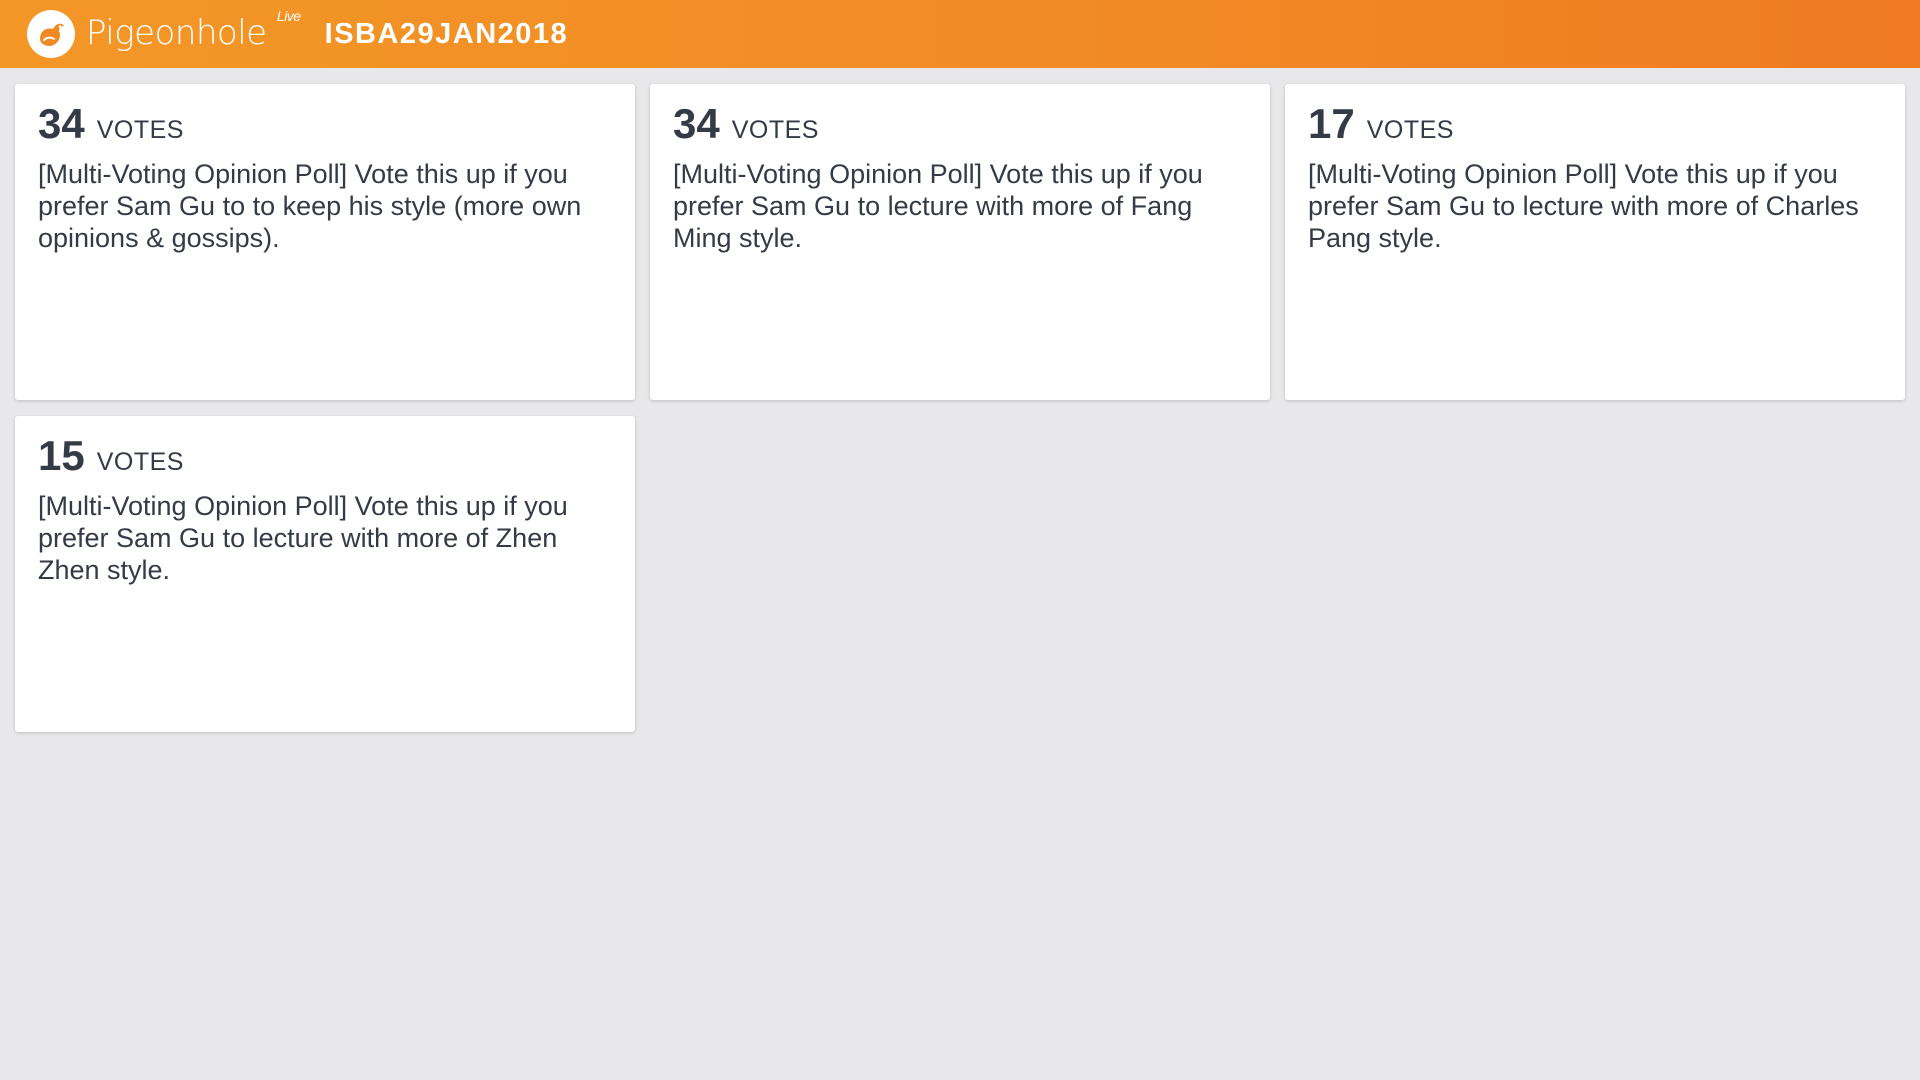  What do you see at coordinates (176, 33) in the screenshot?
I see `brand-name: Pigeonhole` at bounding box center [176, 33].